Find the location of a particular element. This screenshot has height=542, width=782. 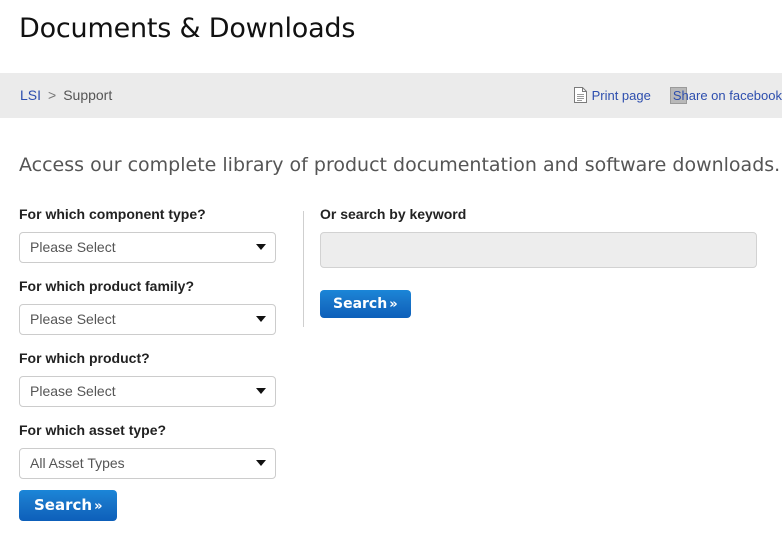

select-value-asset-type: All Asset Types is located at coordinates (77, 463).